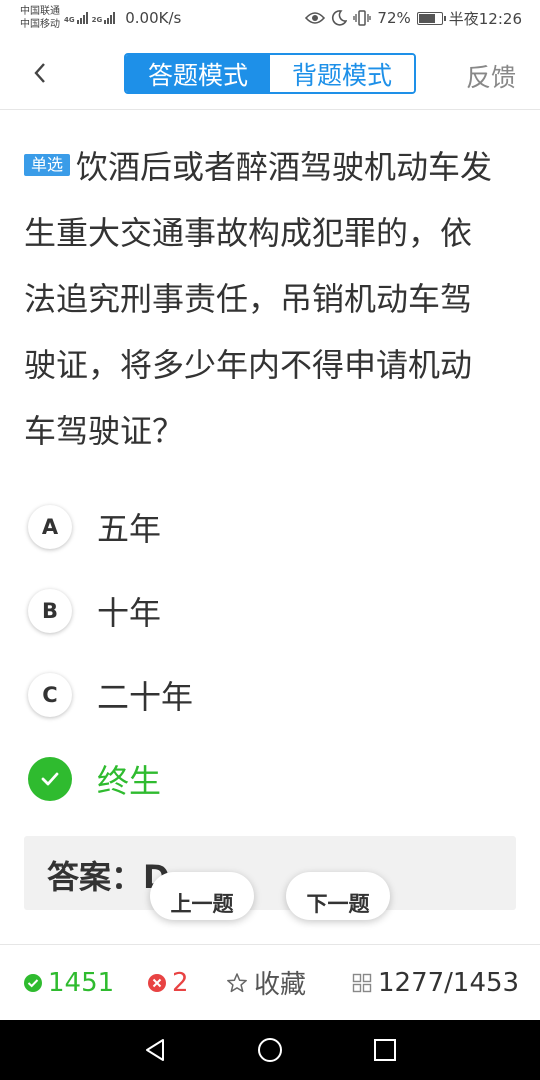 The height and width of the screenshot is (1080, 540). I want to click on signal-2-icon: 2G, so click(104, 18).